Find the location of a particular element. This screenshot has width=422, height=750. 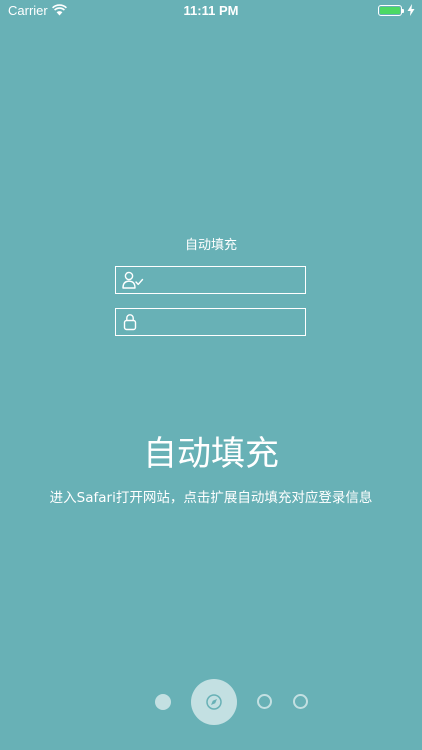

user-check-icon is located at coordinates (133, 280).